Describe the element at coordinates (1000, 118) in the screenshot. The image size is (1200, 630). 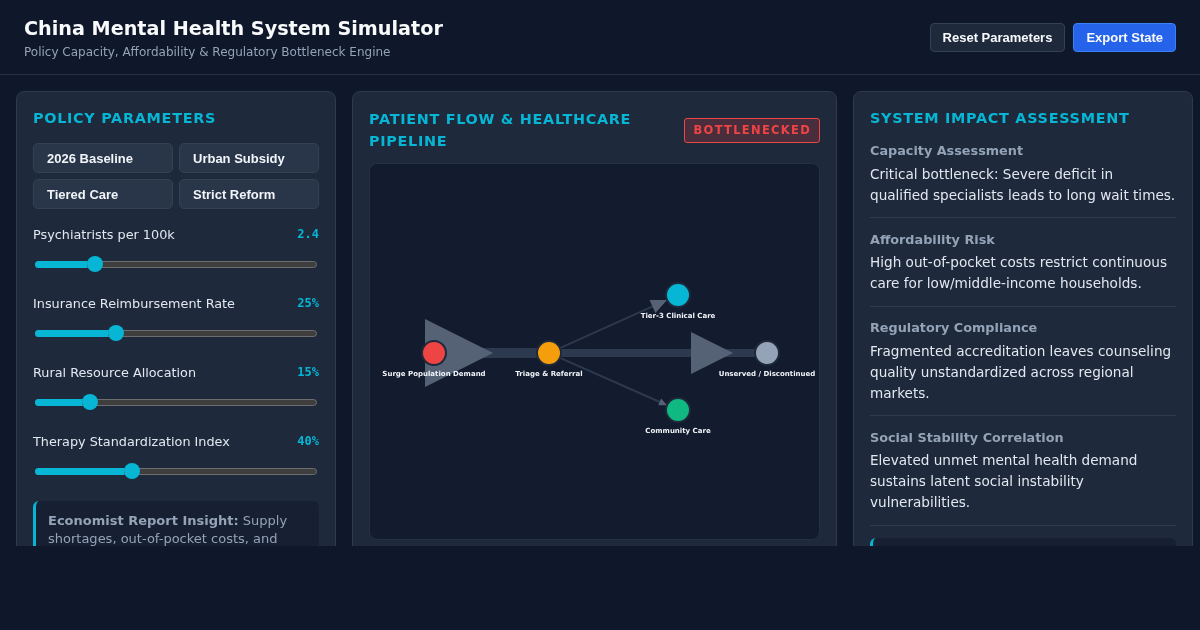
I see `panel-title: SYSTEM IMPACT ASSESSMENT` at that location.